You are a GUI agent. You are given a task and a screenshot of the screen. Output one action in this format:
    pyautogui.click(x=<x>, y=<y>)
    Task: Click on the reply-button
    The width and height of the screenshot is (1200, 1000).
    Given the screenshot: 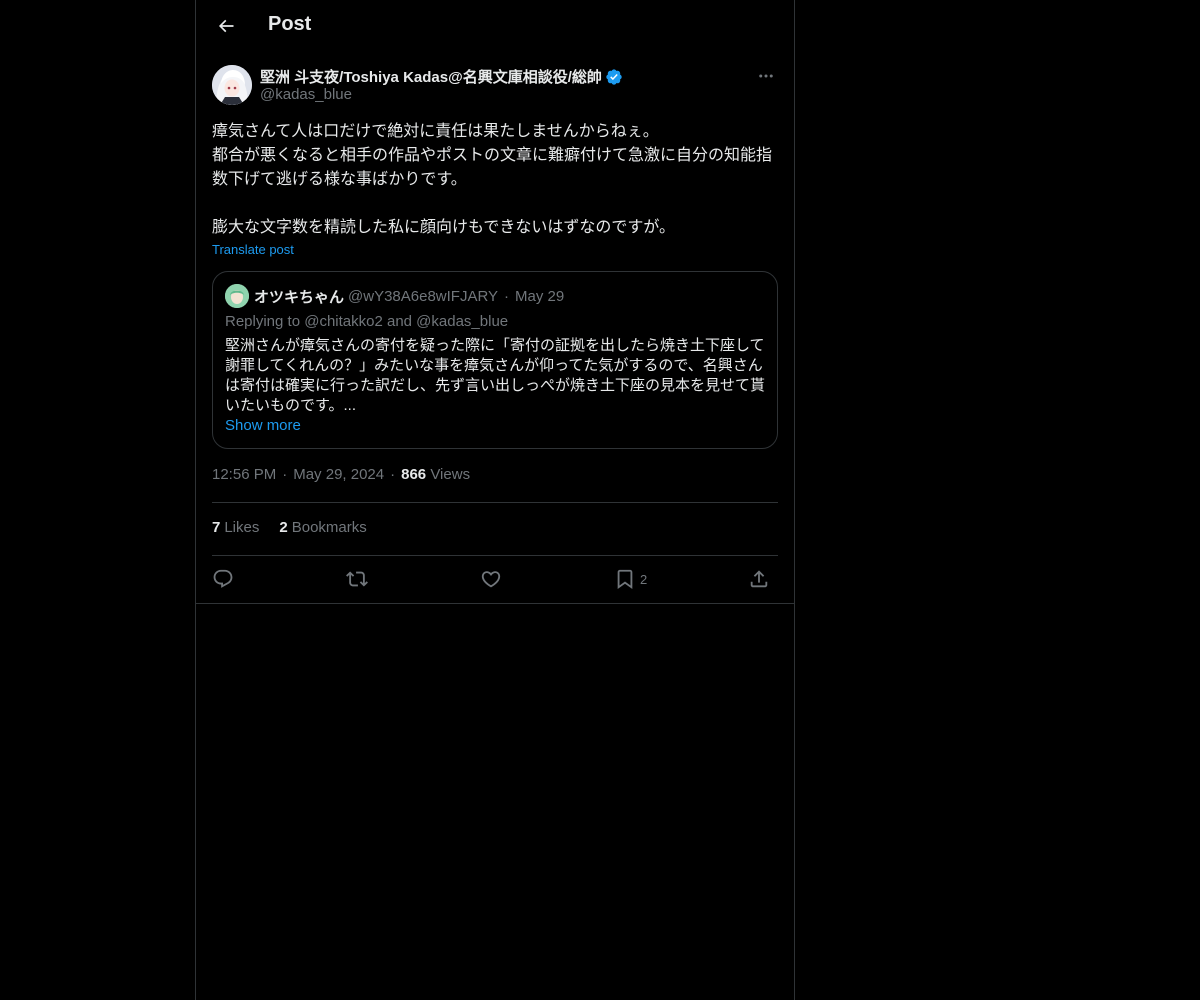 What is the action you would take?
    pyautogui.click(x=223, y=579)
    